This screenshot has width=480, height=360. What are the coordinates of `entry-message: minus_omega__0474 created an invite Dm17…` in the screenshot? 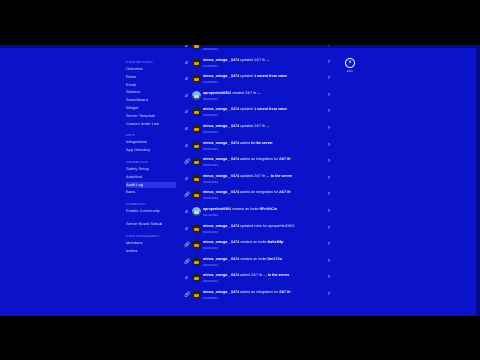 It's located at (262, 259).